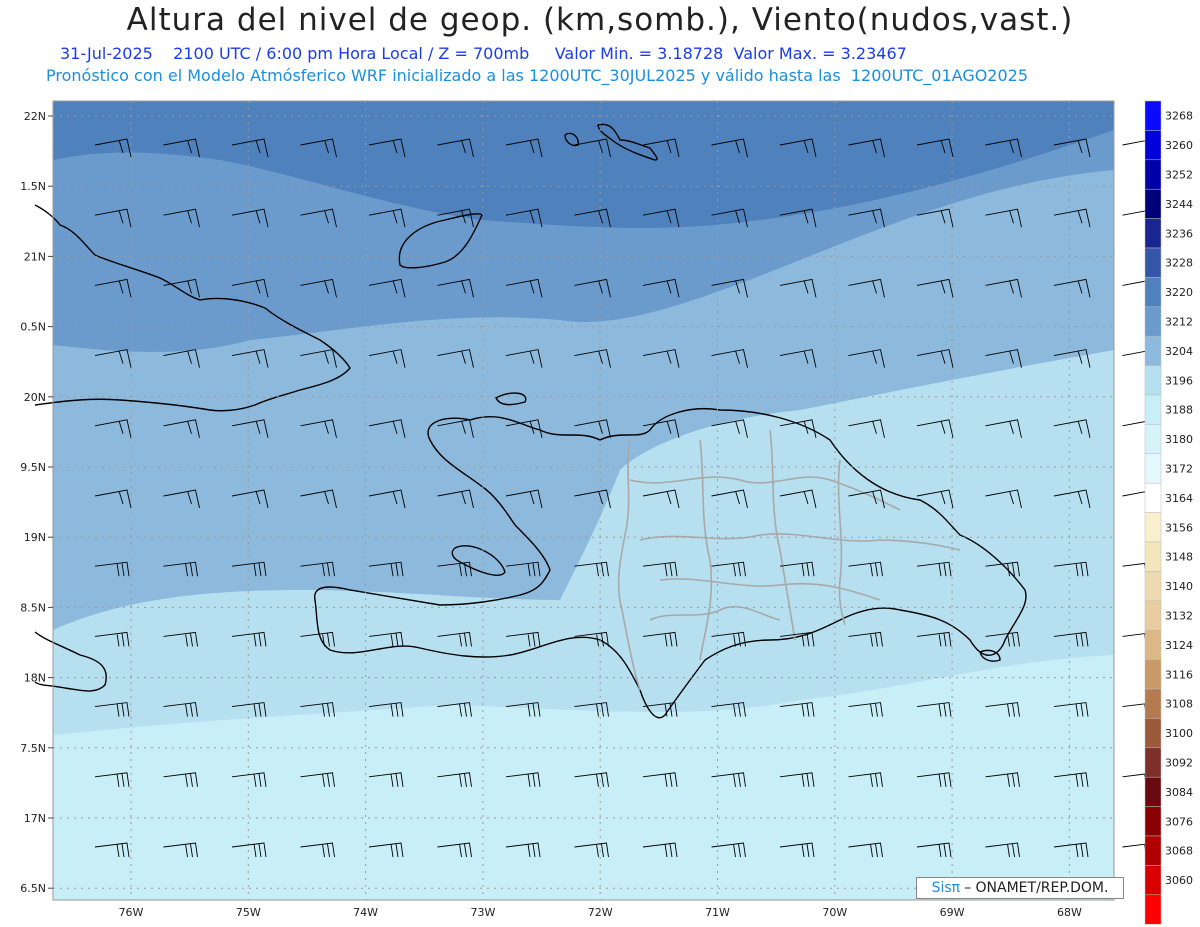 The image size is (1200, 927). What do you see at coordinates (1179, 498) in the screenshot?
I see `colorbar-label: 3164` at bounding box center [1179, 498].